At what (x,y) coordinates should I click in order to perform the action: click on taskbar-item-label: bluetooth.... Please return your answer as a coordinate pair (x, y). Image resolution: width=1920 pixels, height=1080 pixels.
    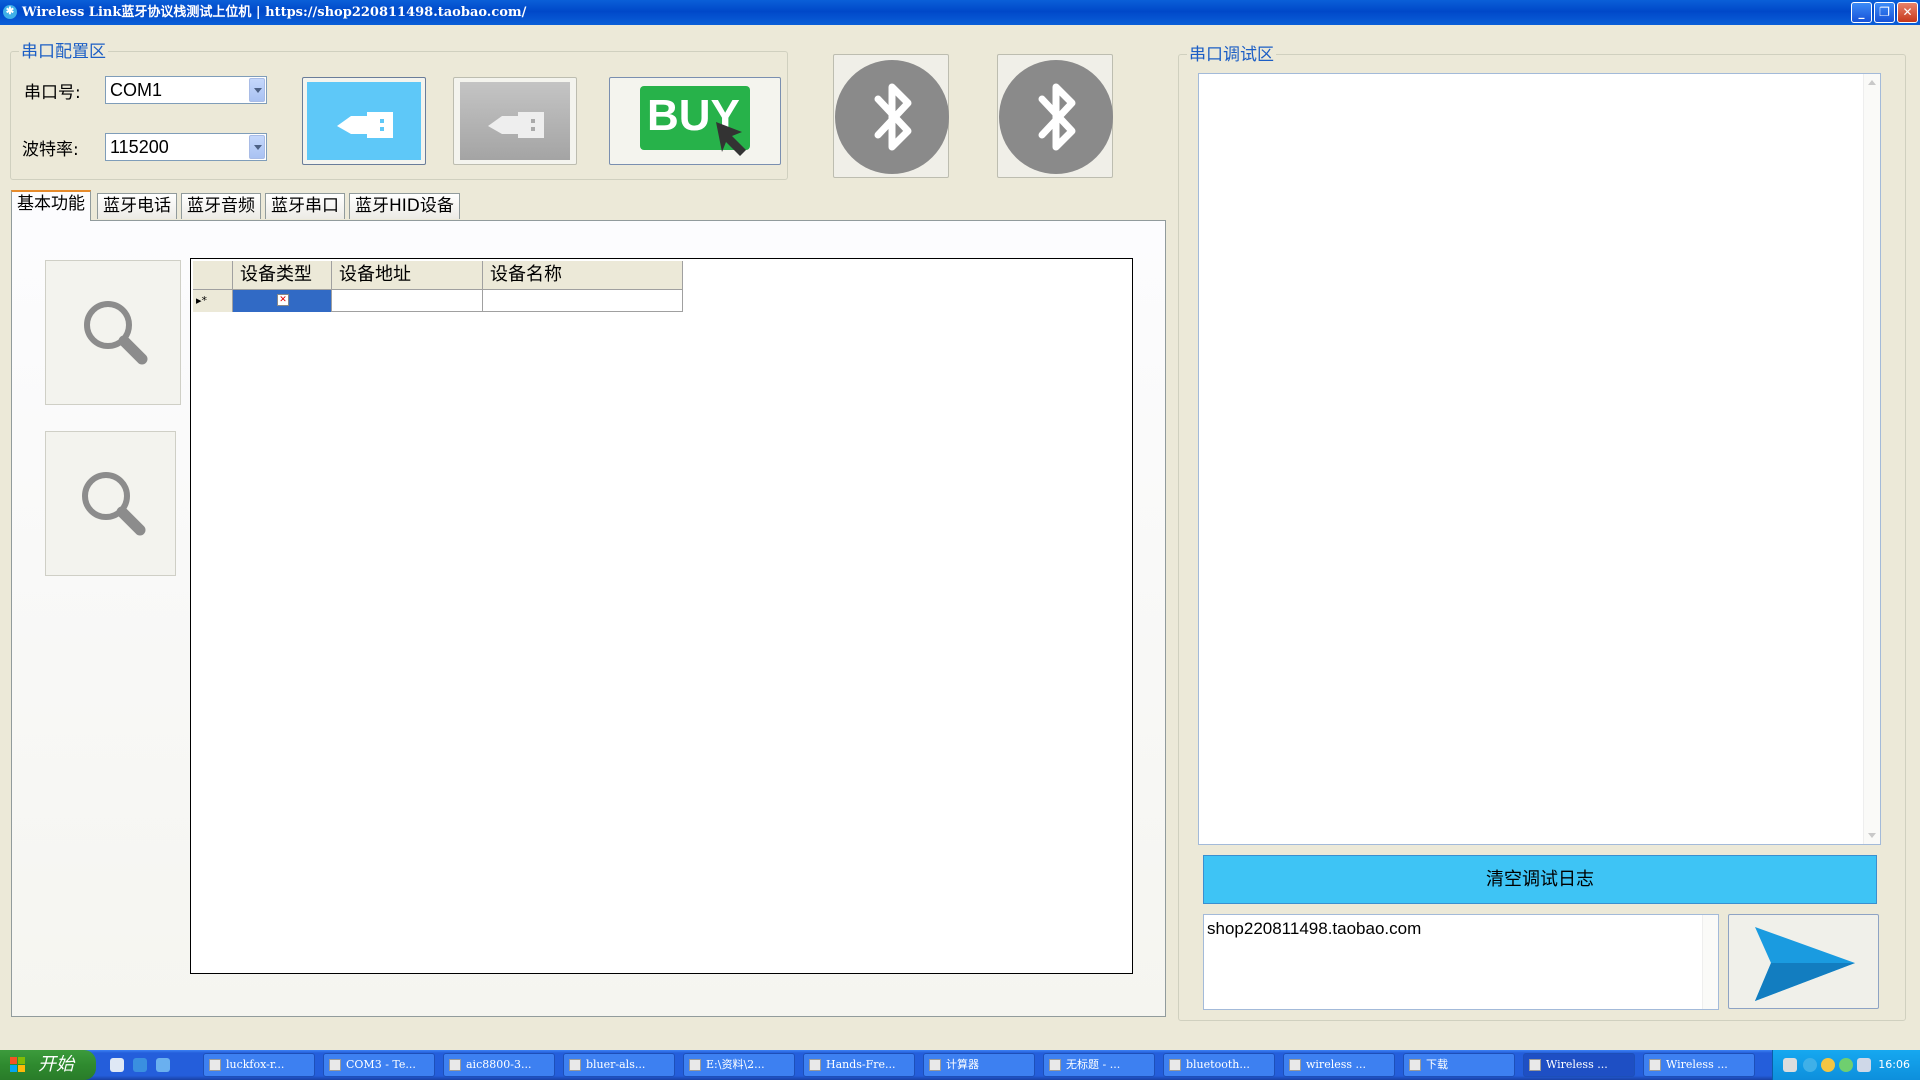
    Looking at the image, I should click on (1218, 1064).